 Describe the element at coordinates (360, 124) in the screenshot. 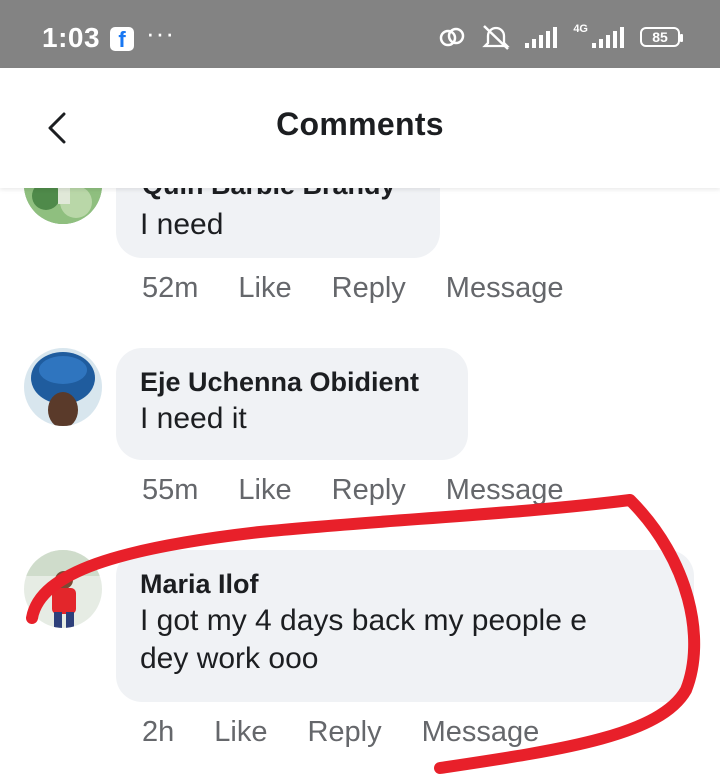

I see `page-title: Comments` at that location.